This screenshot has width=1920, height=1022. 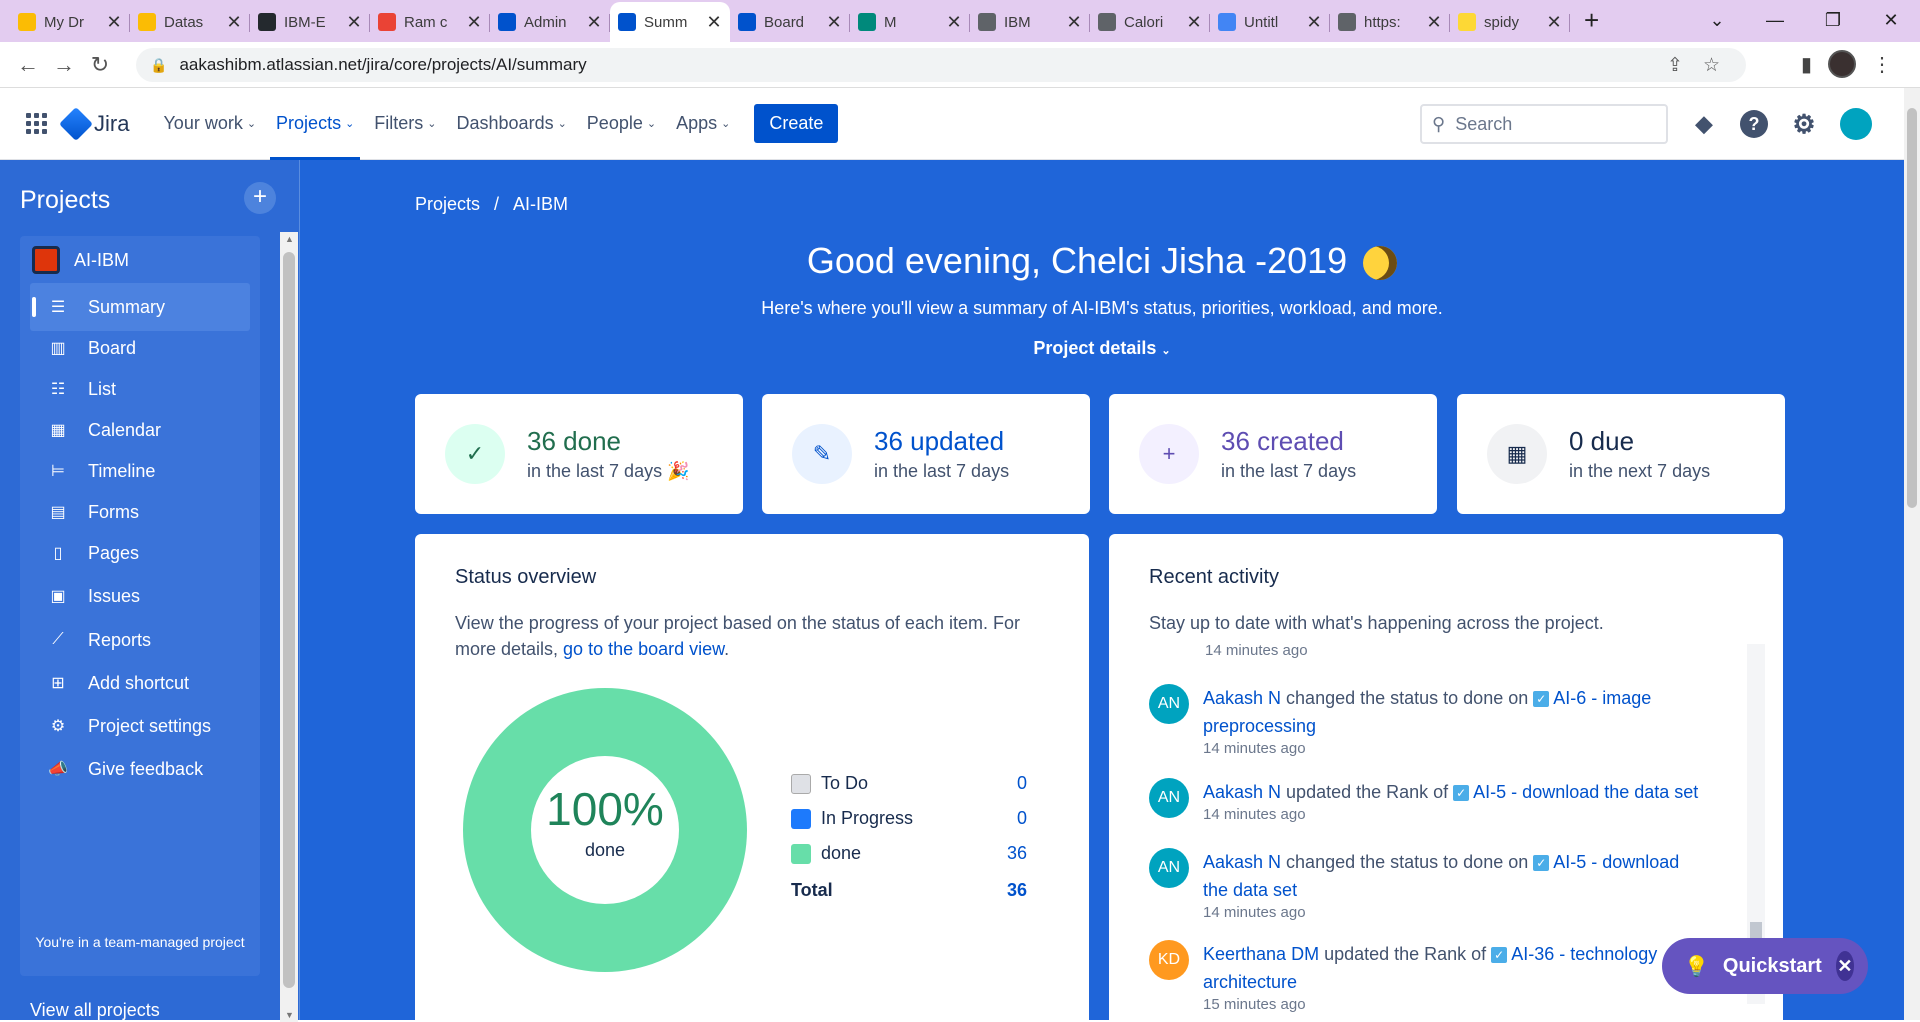 What do you see at coordinates (1017, 853) in the screenshot?
I see `legend-value: 36` at bounding box center [1017, 853].